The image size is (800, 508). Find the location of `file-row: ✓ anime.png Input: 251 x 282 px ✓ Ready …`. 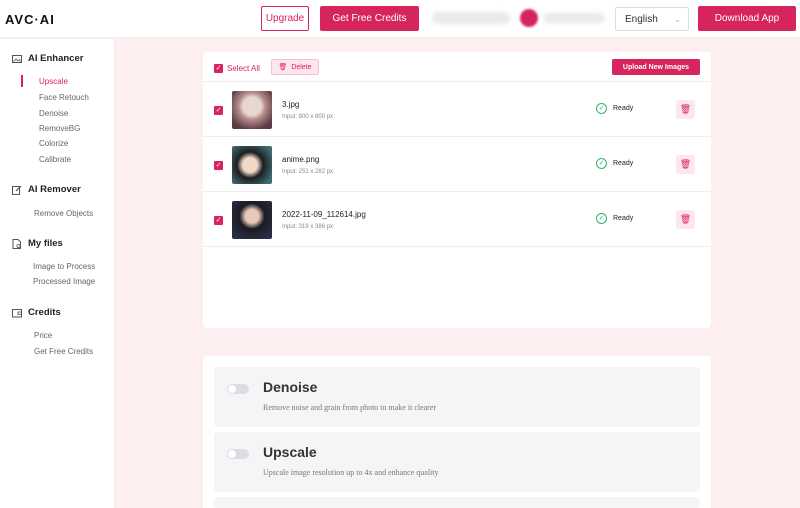

file-row: ✓ anime.png Input: 251 x 282 px ✓ Ready … is located at coordinates (457, 164).